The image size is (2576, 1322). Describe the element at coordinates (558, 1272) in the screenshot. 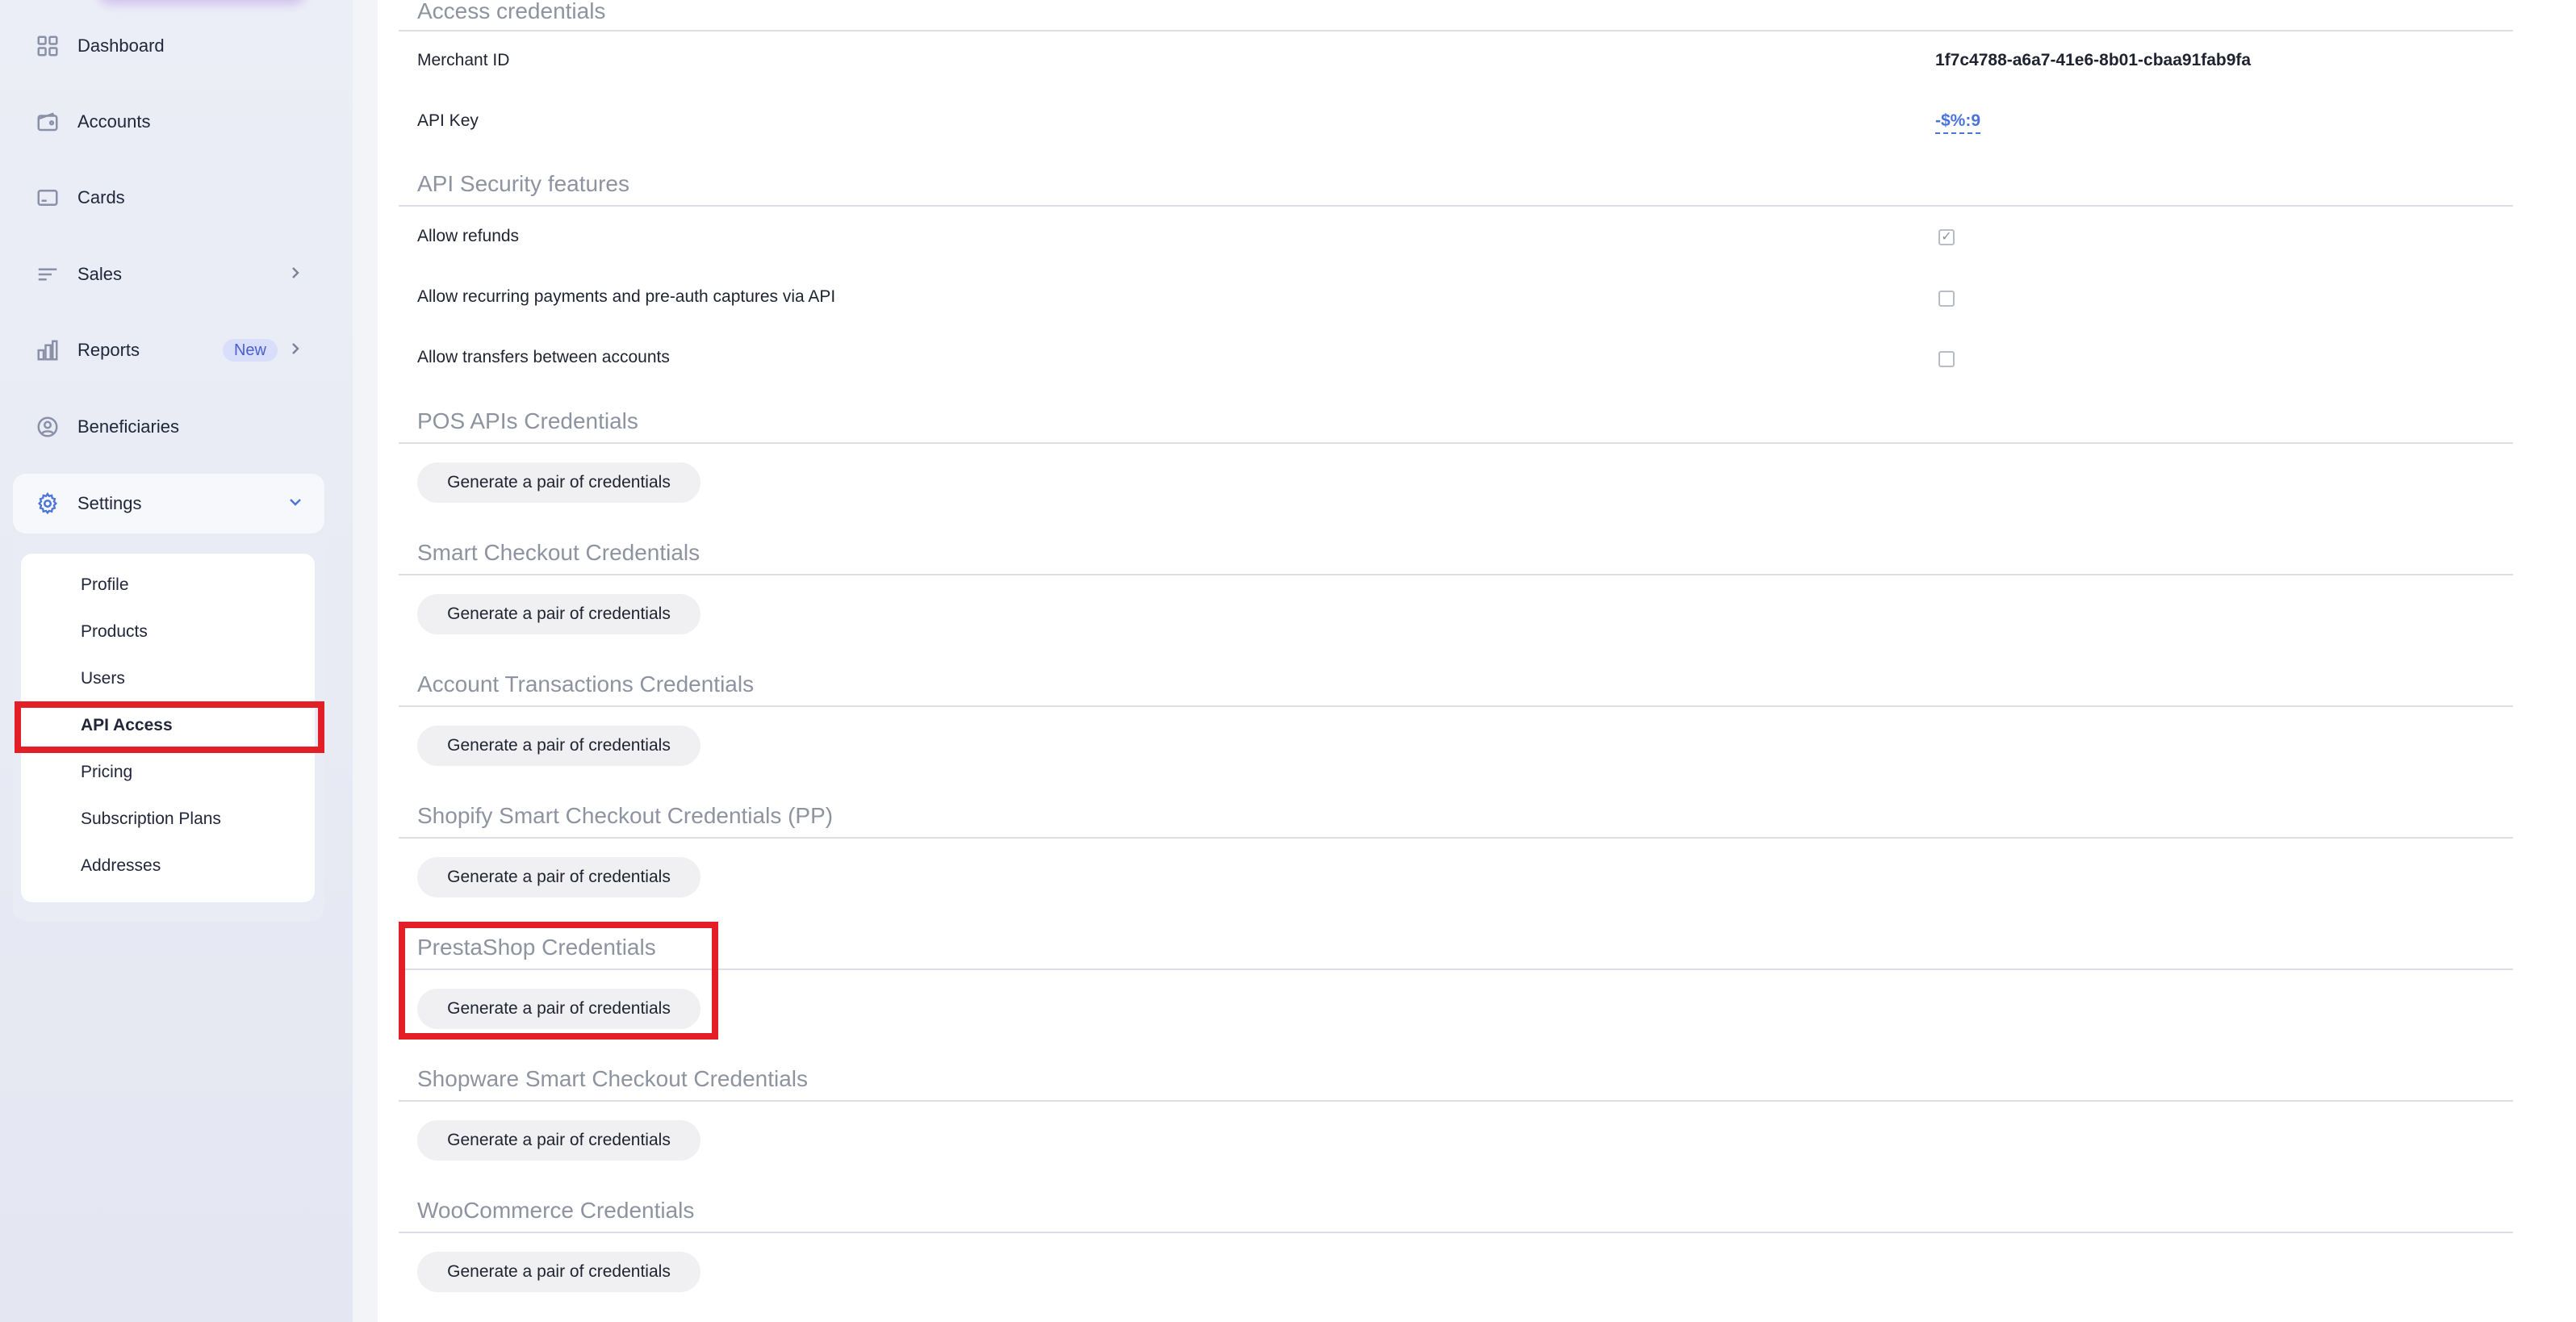

I see `generate-woocommerce-credentials-button: Generate a pair of credentials` at that location.